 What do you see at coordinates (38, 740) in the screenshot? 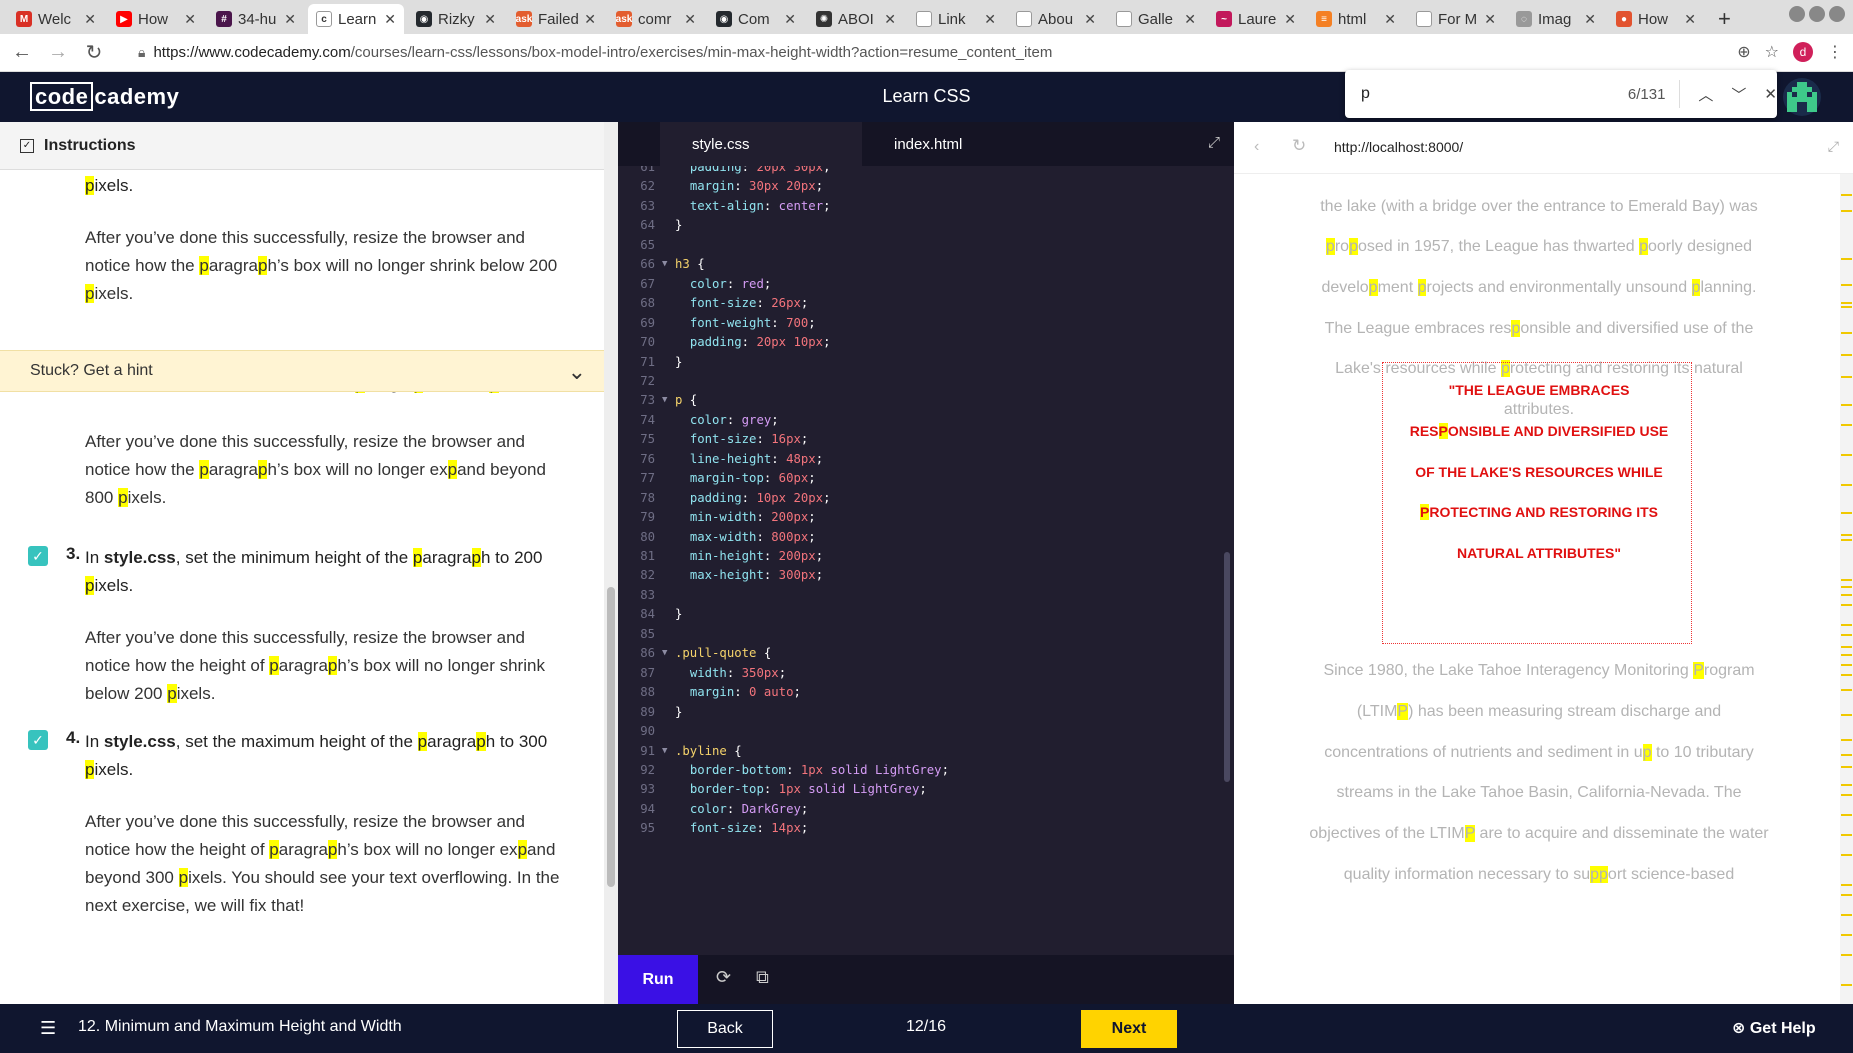
I see `checkmark-icon: ✓` at bounding box center [38, 740].